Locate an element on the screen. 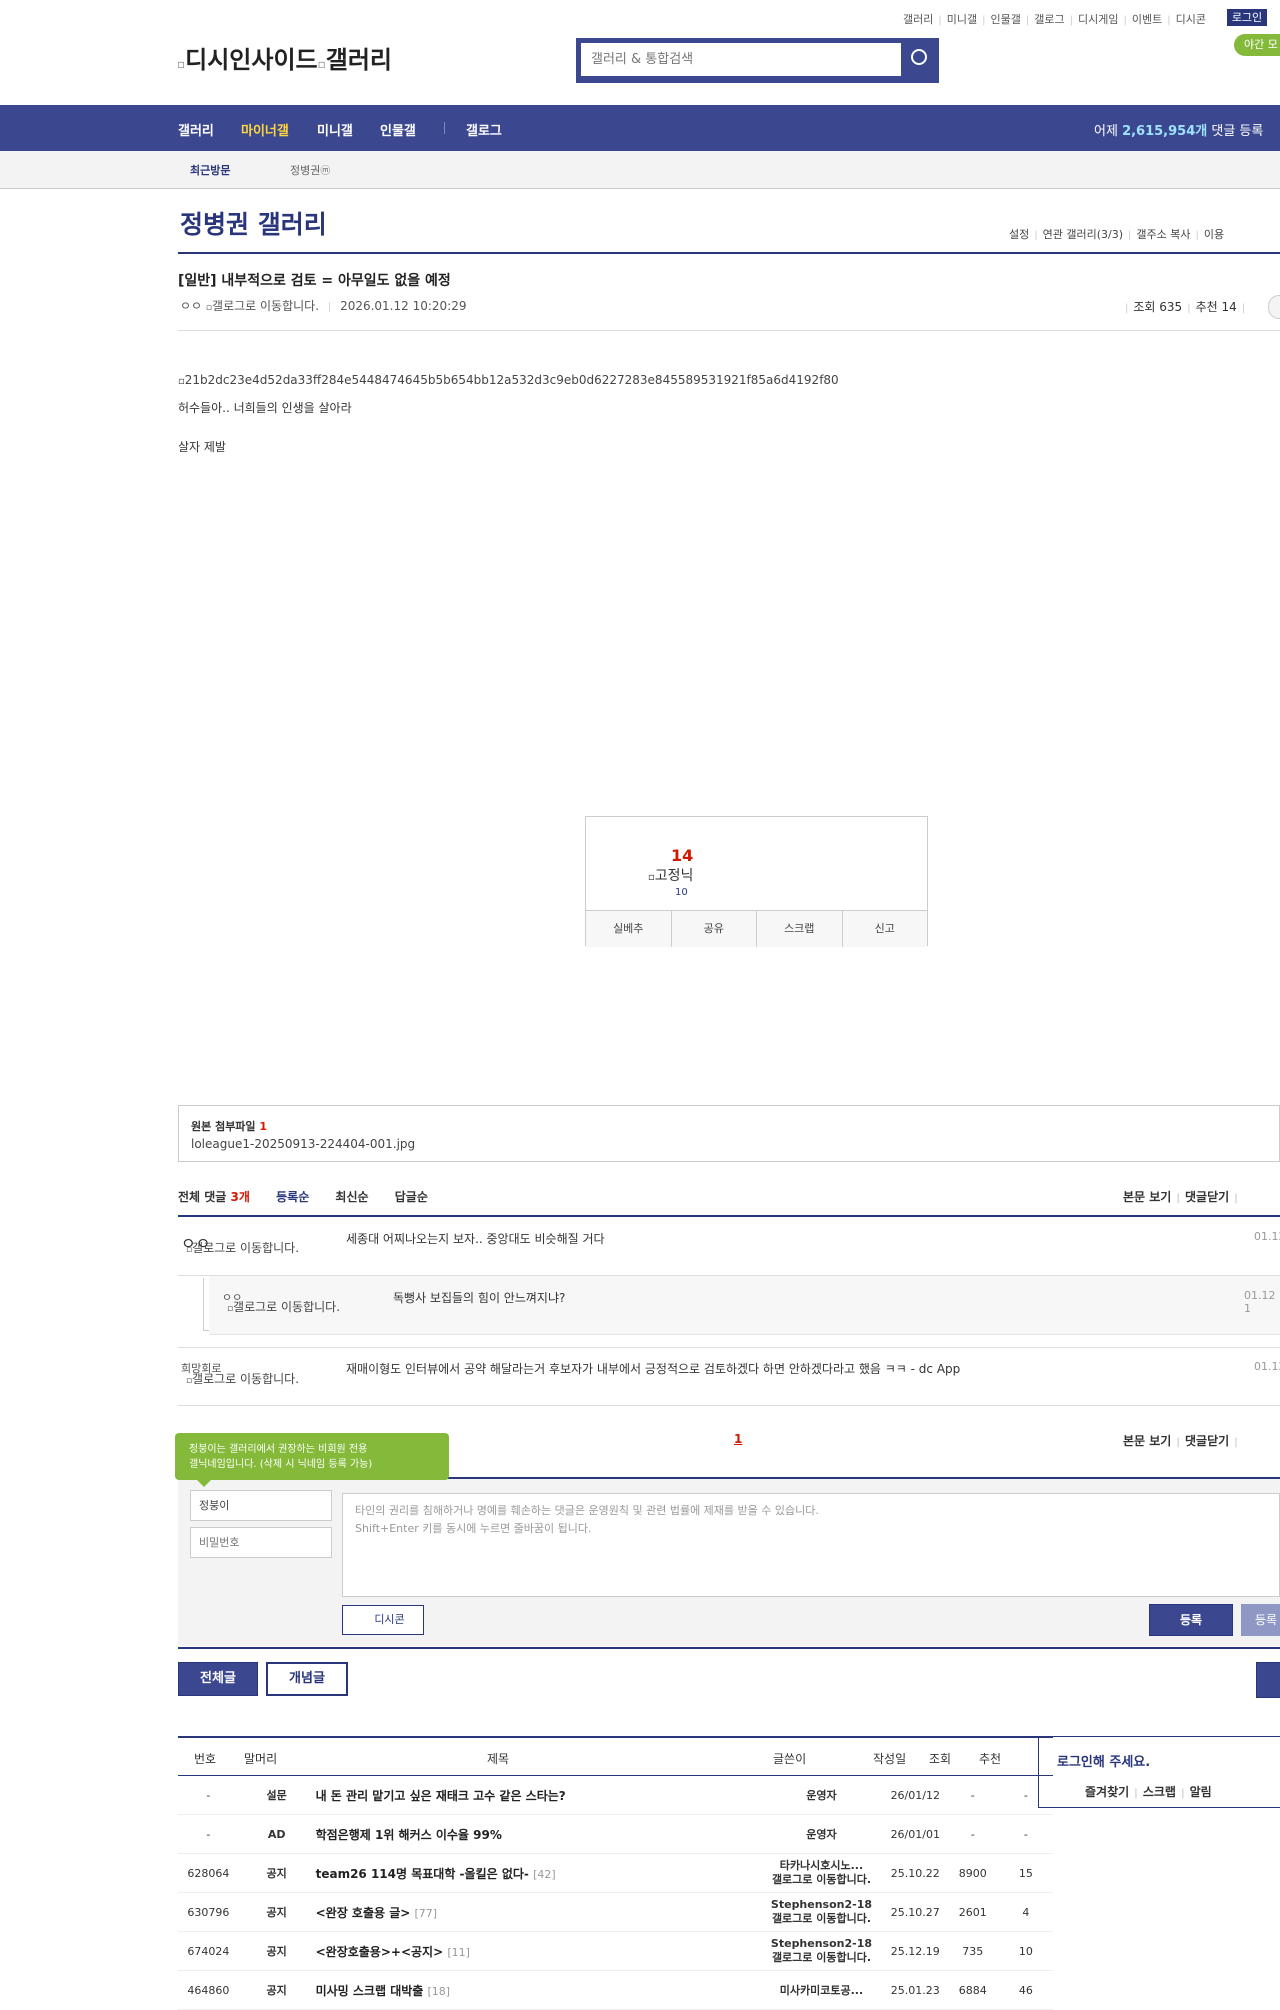  post-author: ㅇㅇ is located at coordinates (191, 306).